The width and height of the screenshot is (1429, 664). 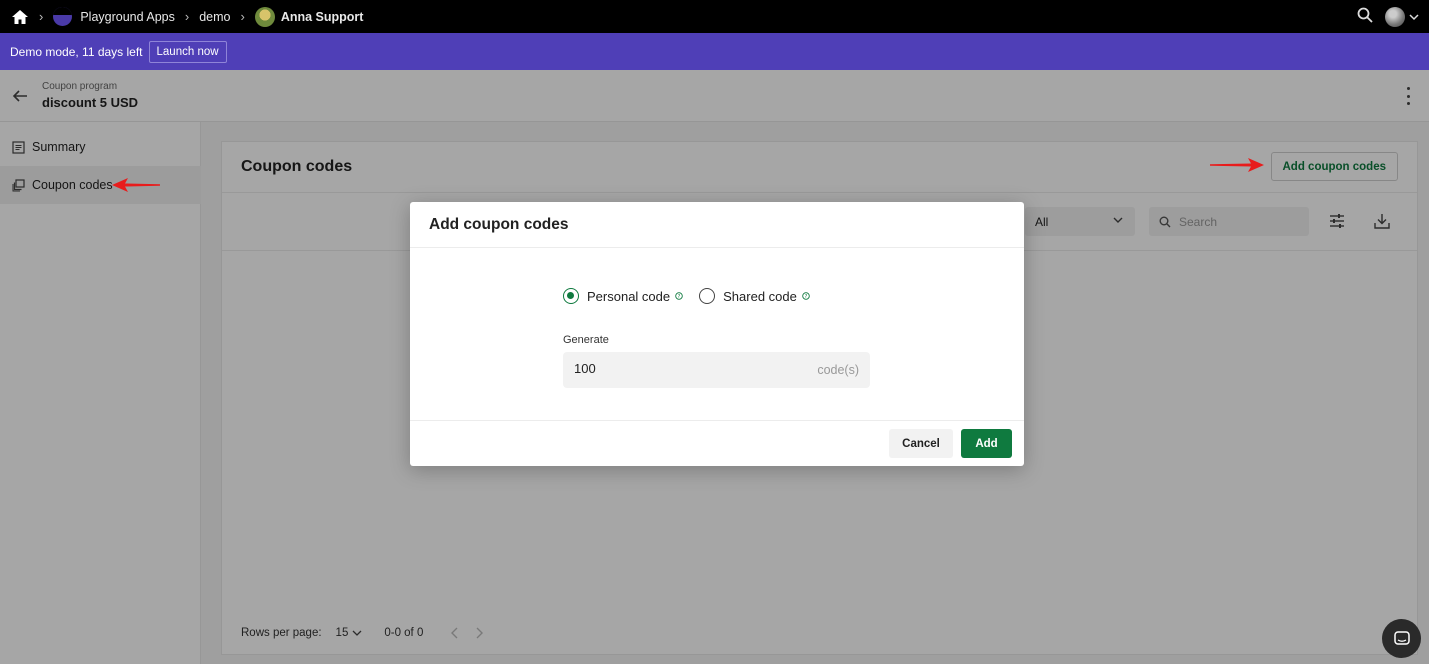 I want to click on home-icon, so click(x=20, y=17).